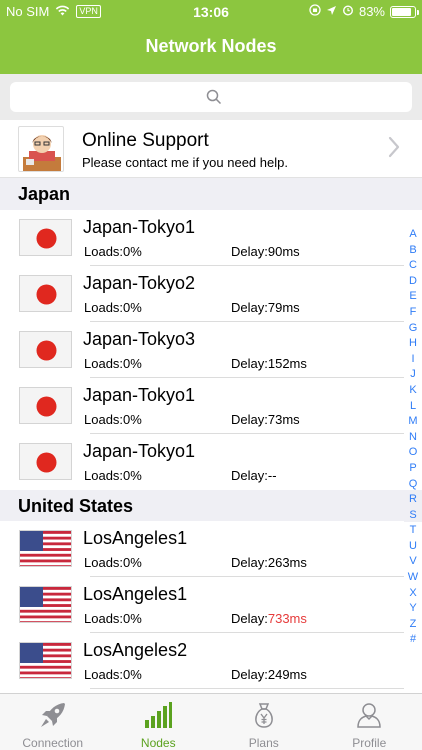 This screenshot has width=422, height=750. Describe the element at coordinates (413, 485) in the screenshot. I see `index-letter: Q` at that location.